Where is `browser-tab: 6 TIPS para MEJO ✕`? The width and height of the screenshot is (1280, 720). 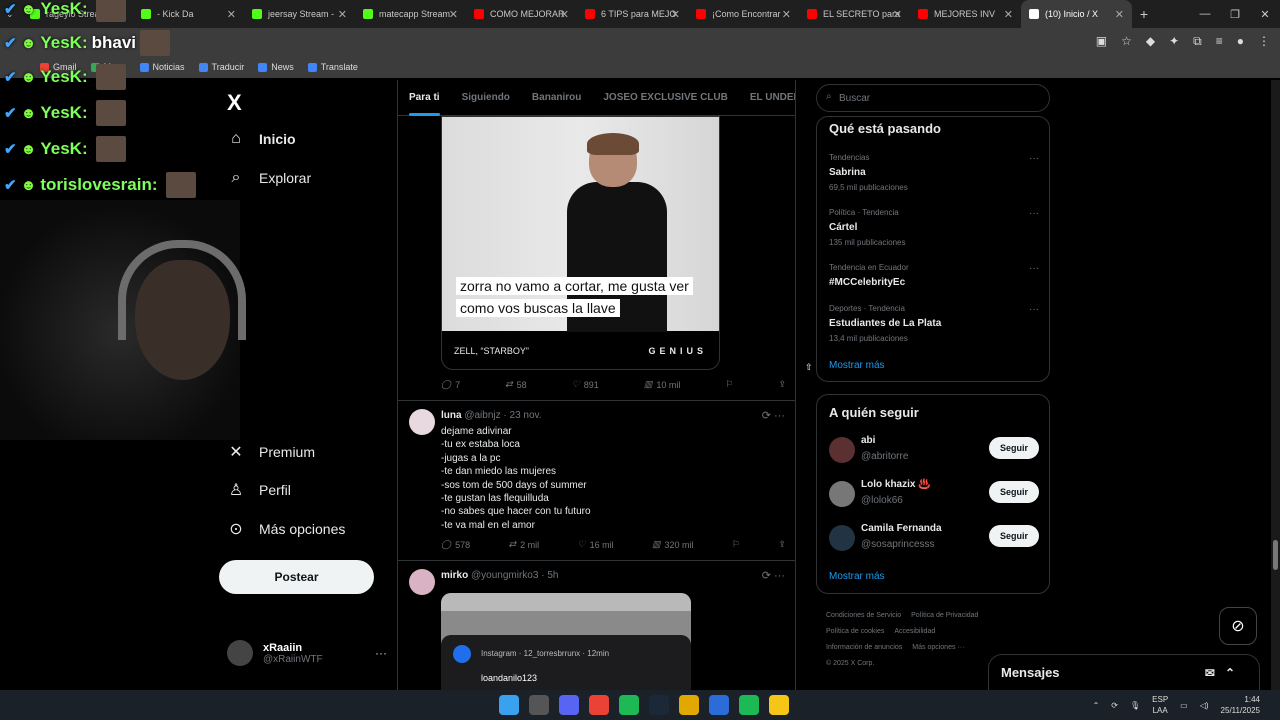
browser-tab: 6 TIPS para MEJO ✕ is located at coordinates (632, 14).